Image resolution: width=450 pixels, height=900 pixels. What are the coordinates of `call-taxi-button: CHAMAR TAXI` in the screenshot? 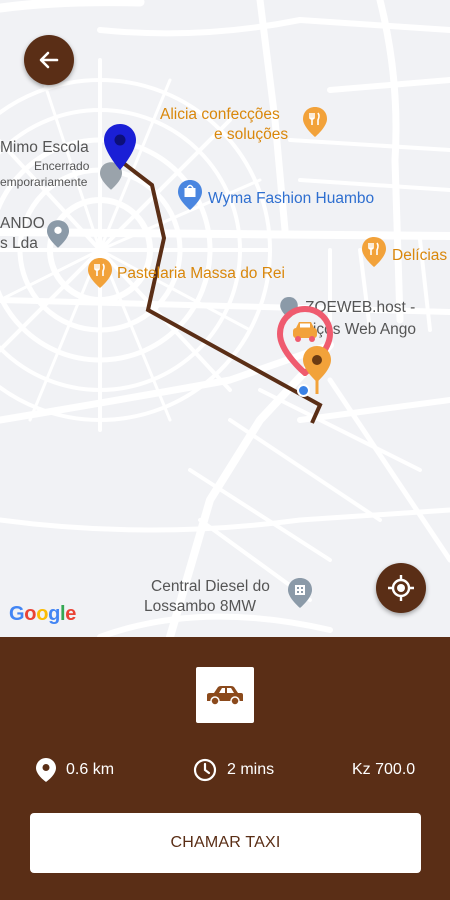 It's located at (225, 843).